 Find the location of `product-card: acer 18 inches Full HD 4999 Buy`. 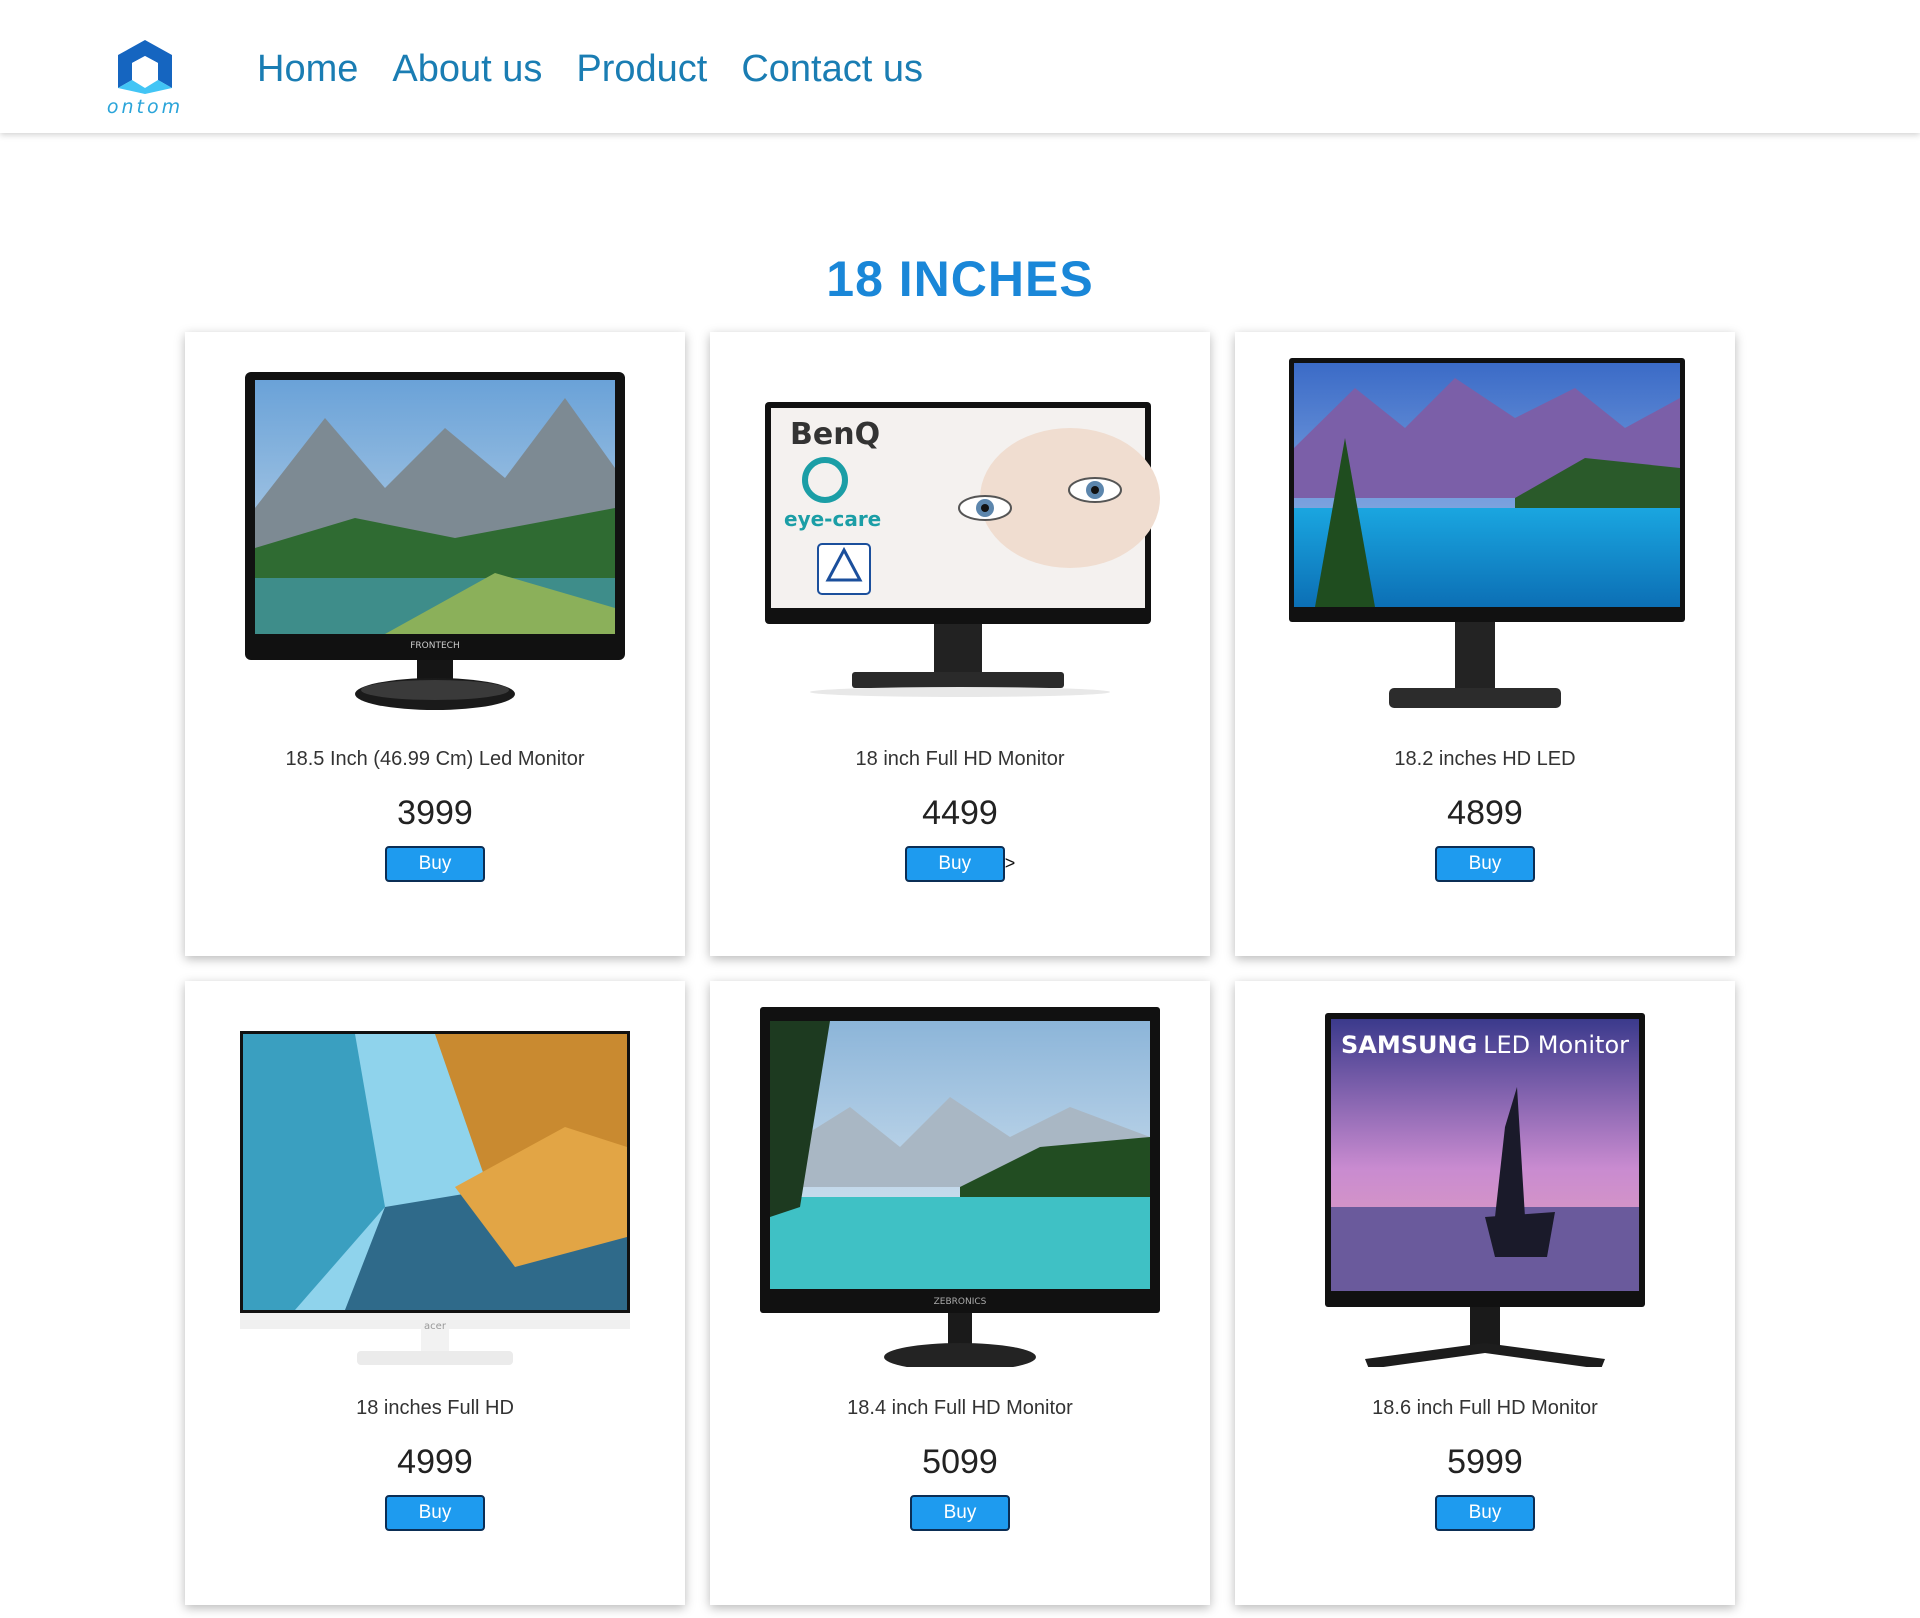

product-card: acer 18 inches Full HD 4999 Buy is located at coordinates (435, 1293).